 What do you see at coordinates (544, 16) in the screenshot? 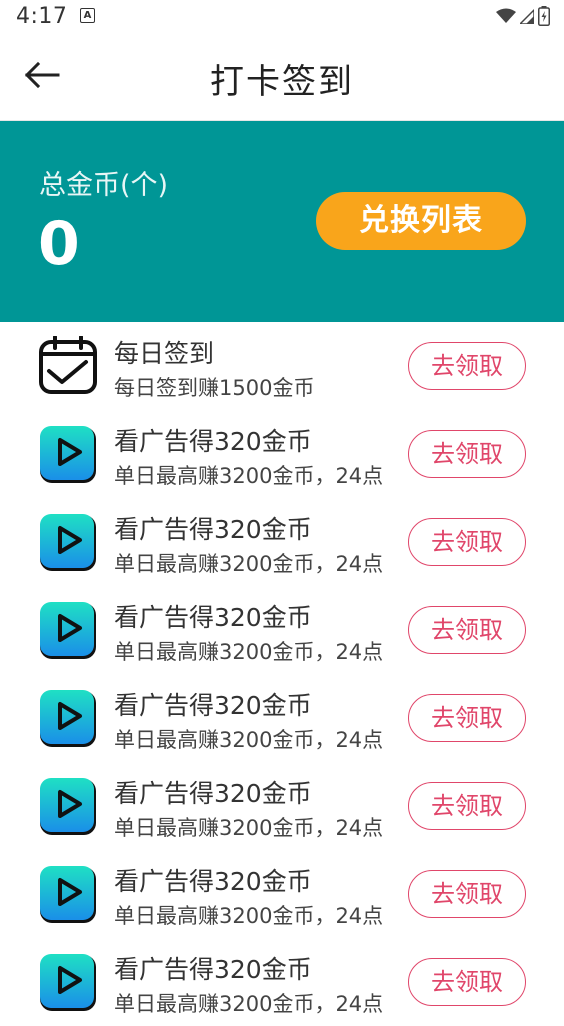
I see `battery-icon` at bounding box center [544, 16].